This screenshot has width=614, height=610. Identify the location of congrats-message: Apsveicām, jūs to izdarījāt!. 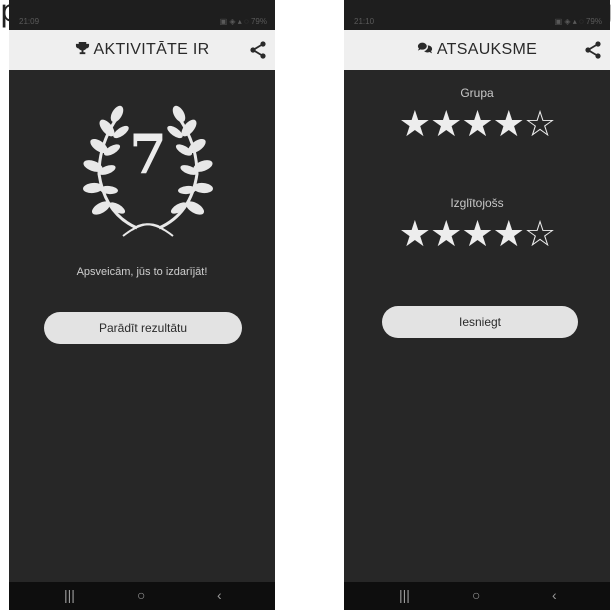
(142, 272).